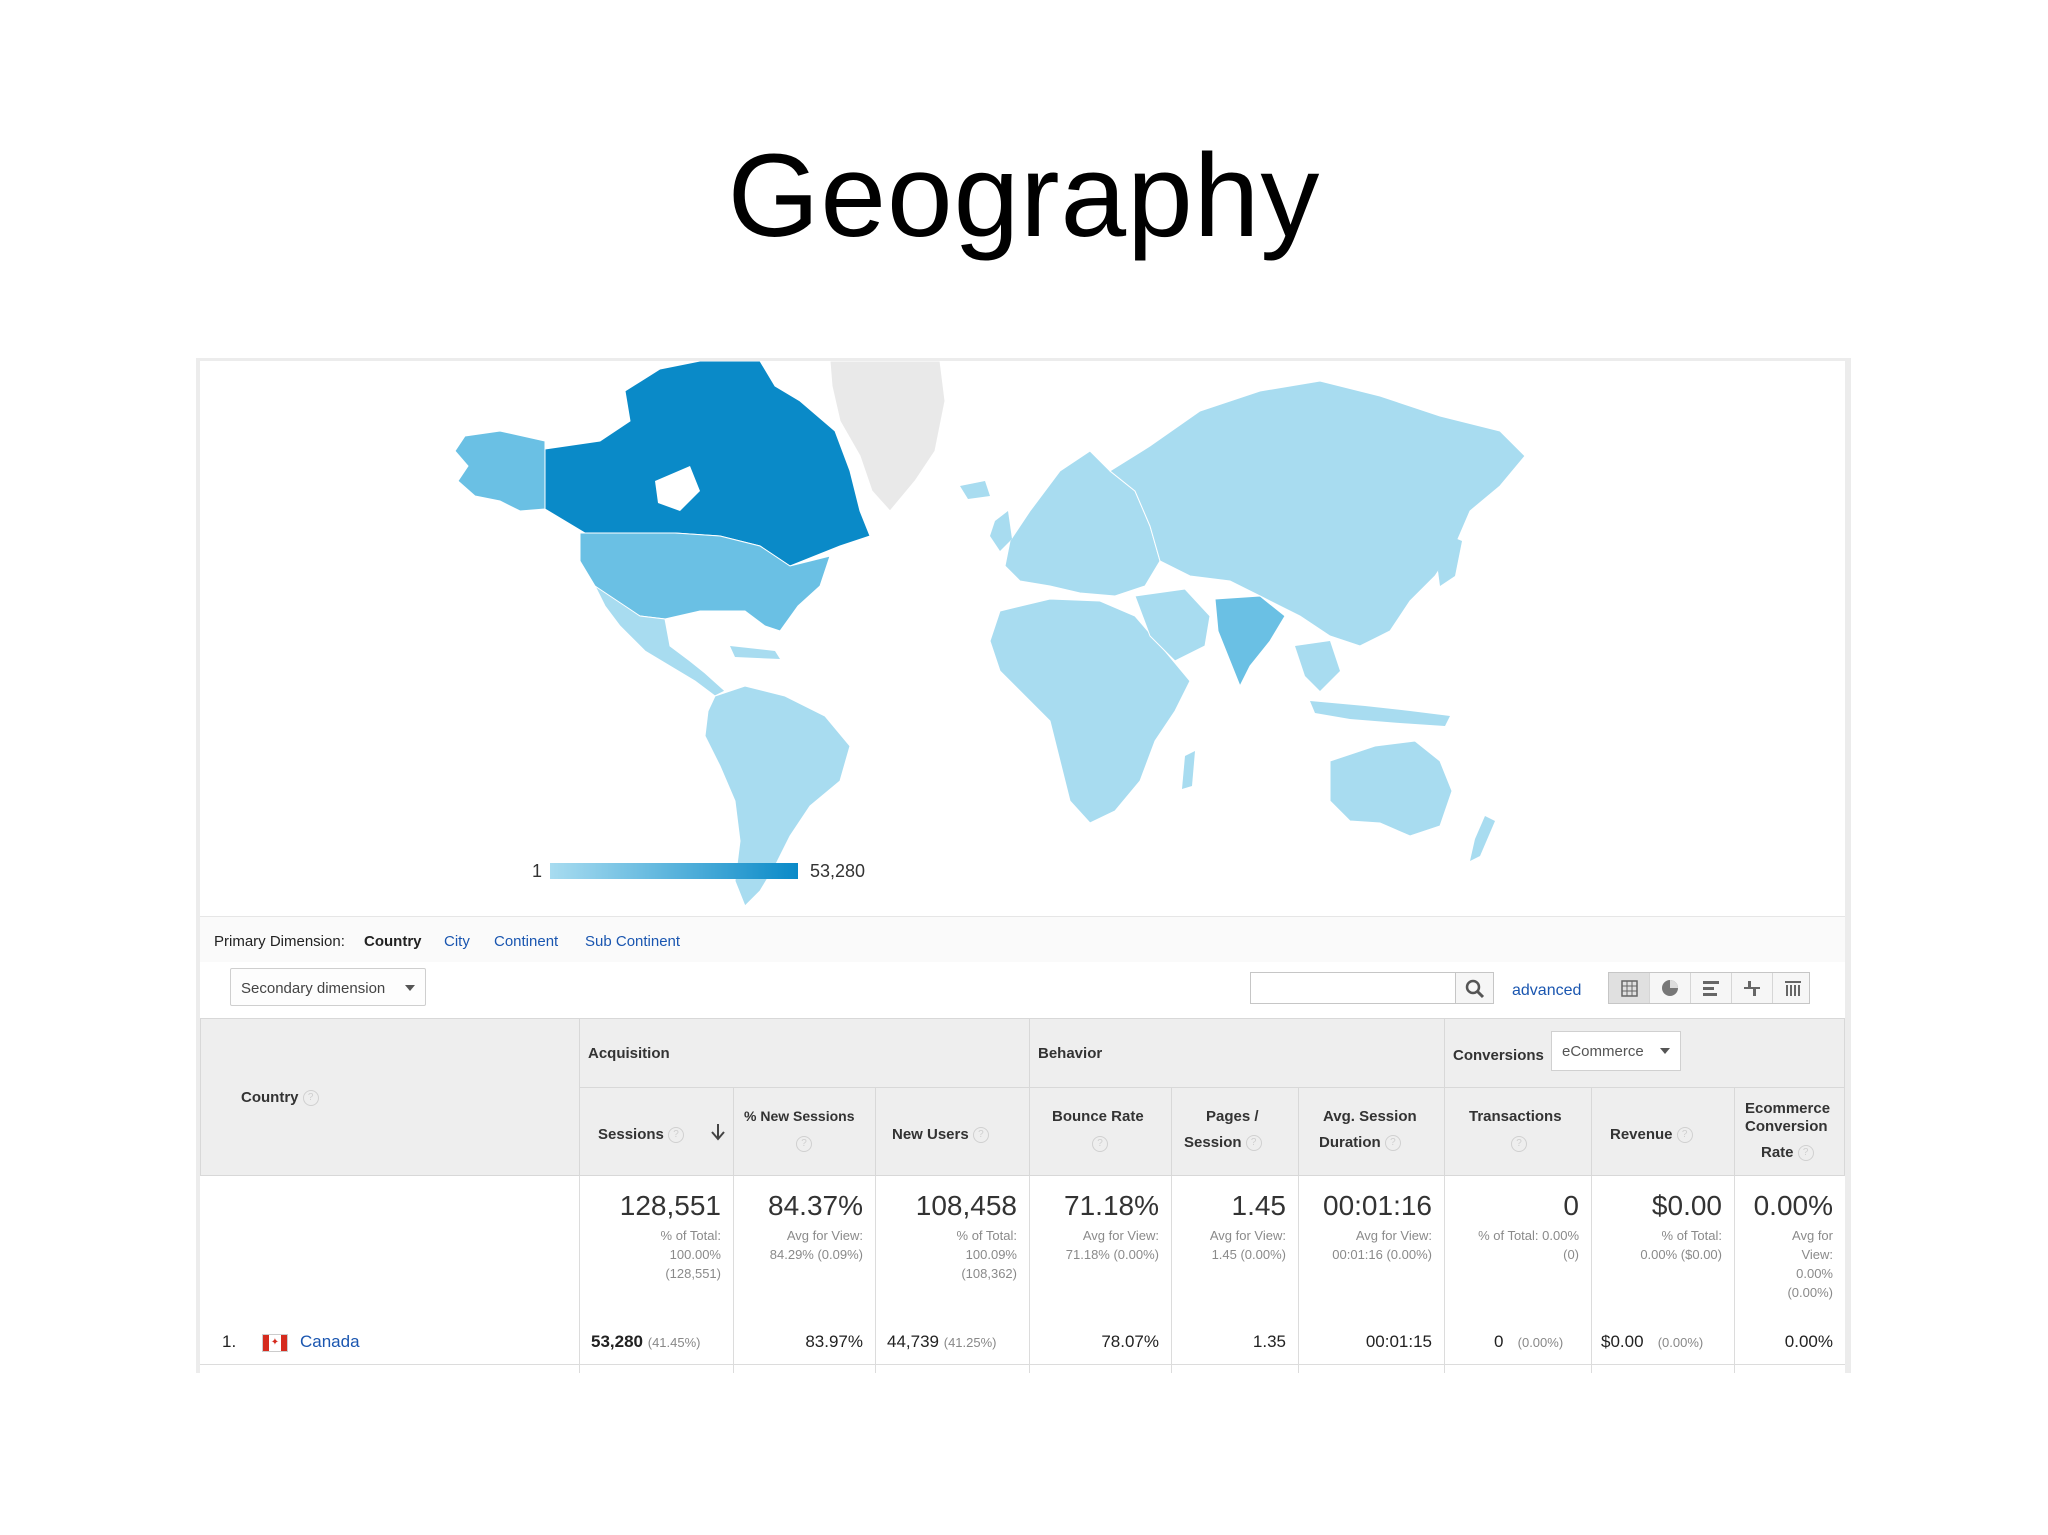 This screenshot has width=2048, height=1535. I want to click on row-transactions-pct: (0.00%), so click(1540, 1342).